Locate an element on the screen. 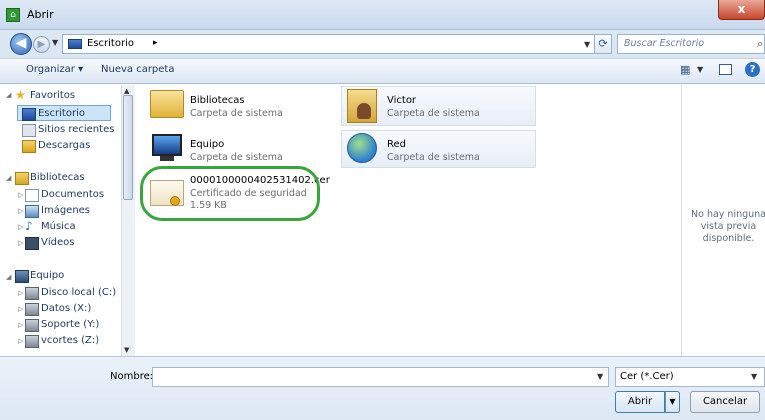 This screenshot has width=765, height=420. libraries-icon is located at coordinates (22, 178).